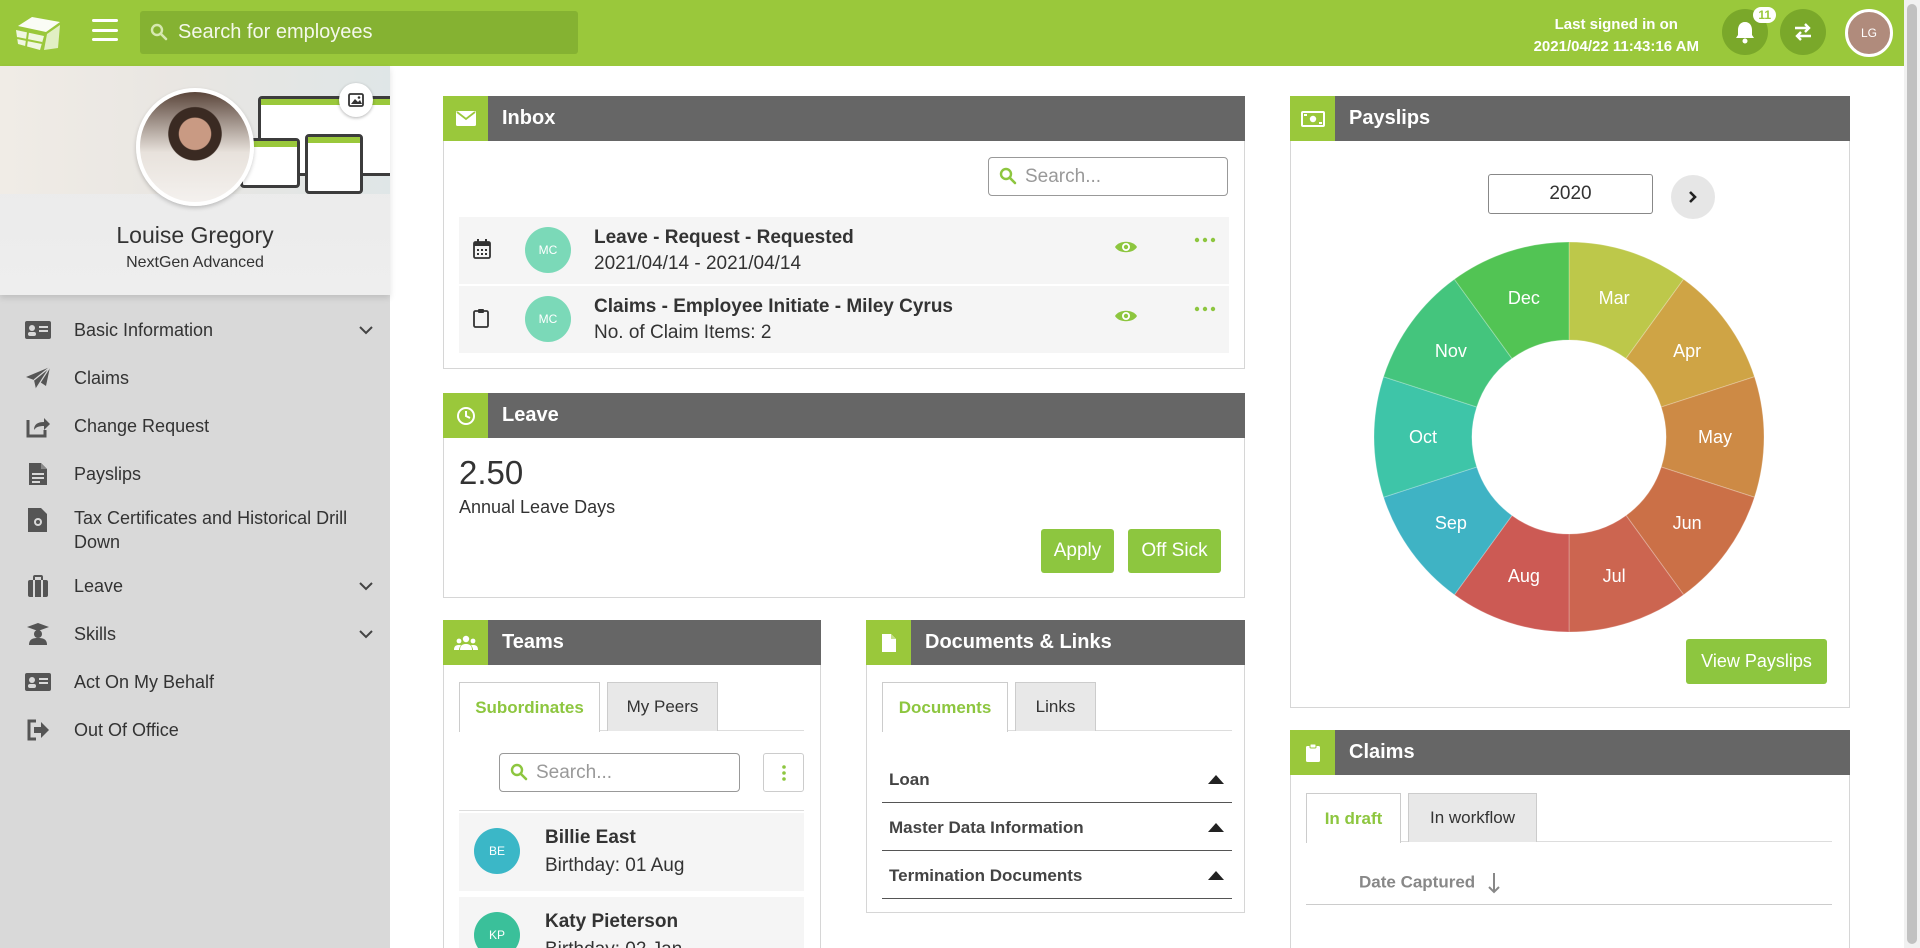 This screenshot has width=1920, height=948. What do you see at coordinates (632, 642) in the screenshot?
I see `teams-header: Teams` at bounding box center [632, 642].